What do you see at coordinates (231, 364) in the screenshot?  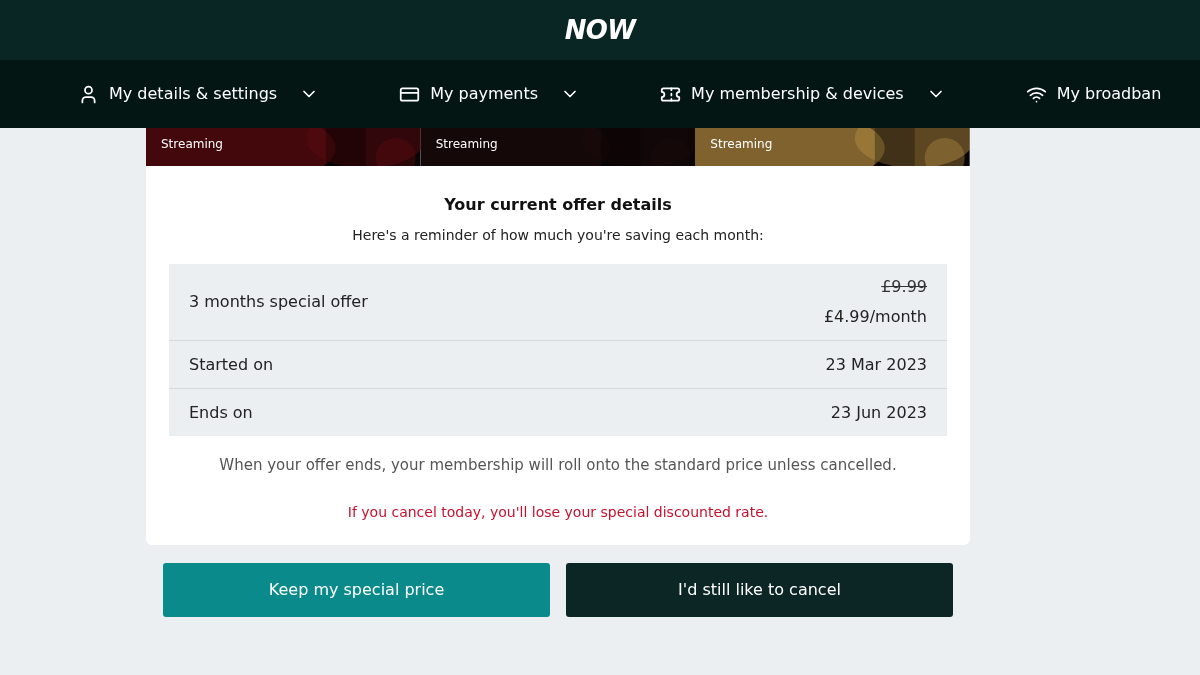 I see `row-label: Started on` at bounding box center [231, 364].